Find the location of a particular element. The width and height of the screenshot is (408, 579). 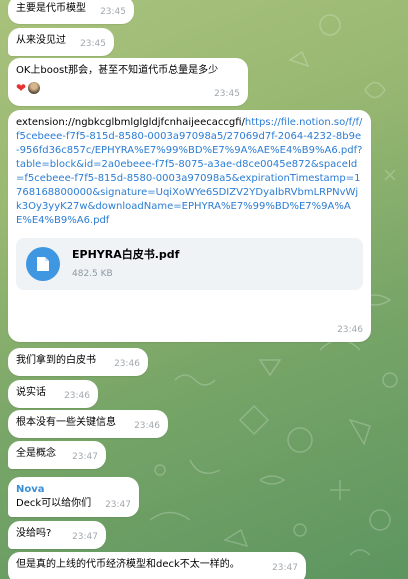

sender-name: Nova is located at coordinates (73, 490).